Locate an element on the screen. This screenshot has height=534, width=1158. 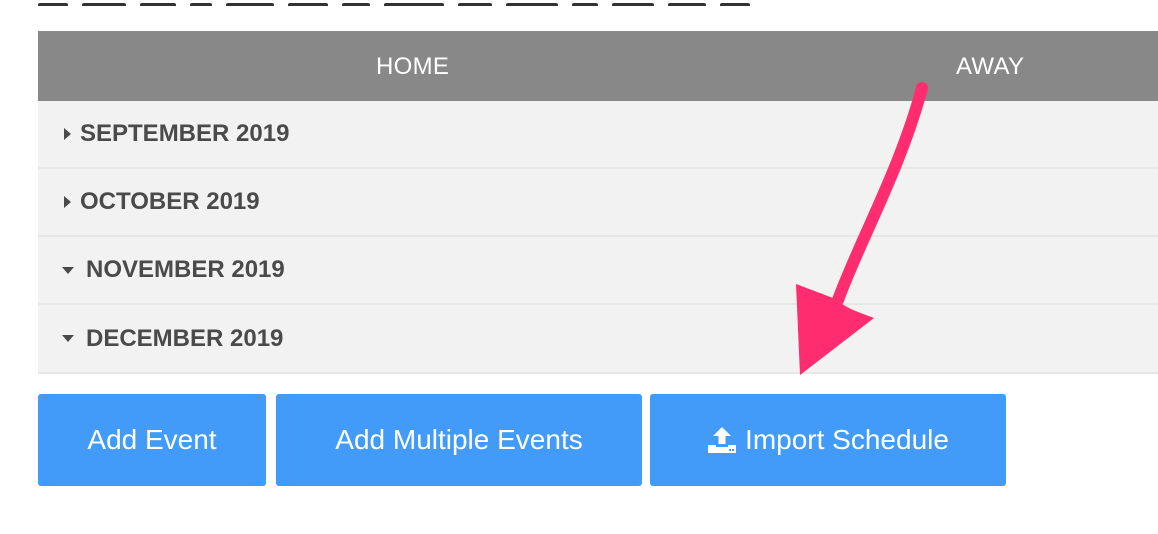
month-row-december: DECEMBER 2019 is located at coordinates (598, 339).